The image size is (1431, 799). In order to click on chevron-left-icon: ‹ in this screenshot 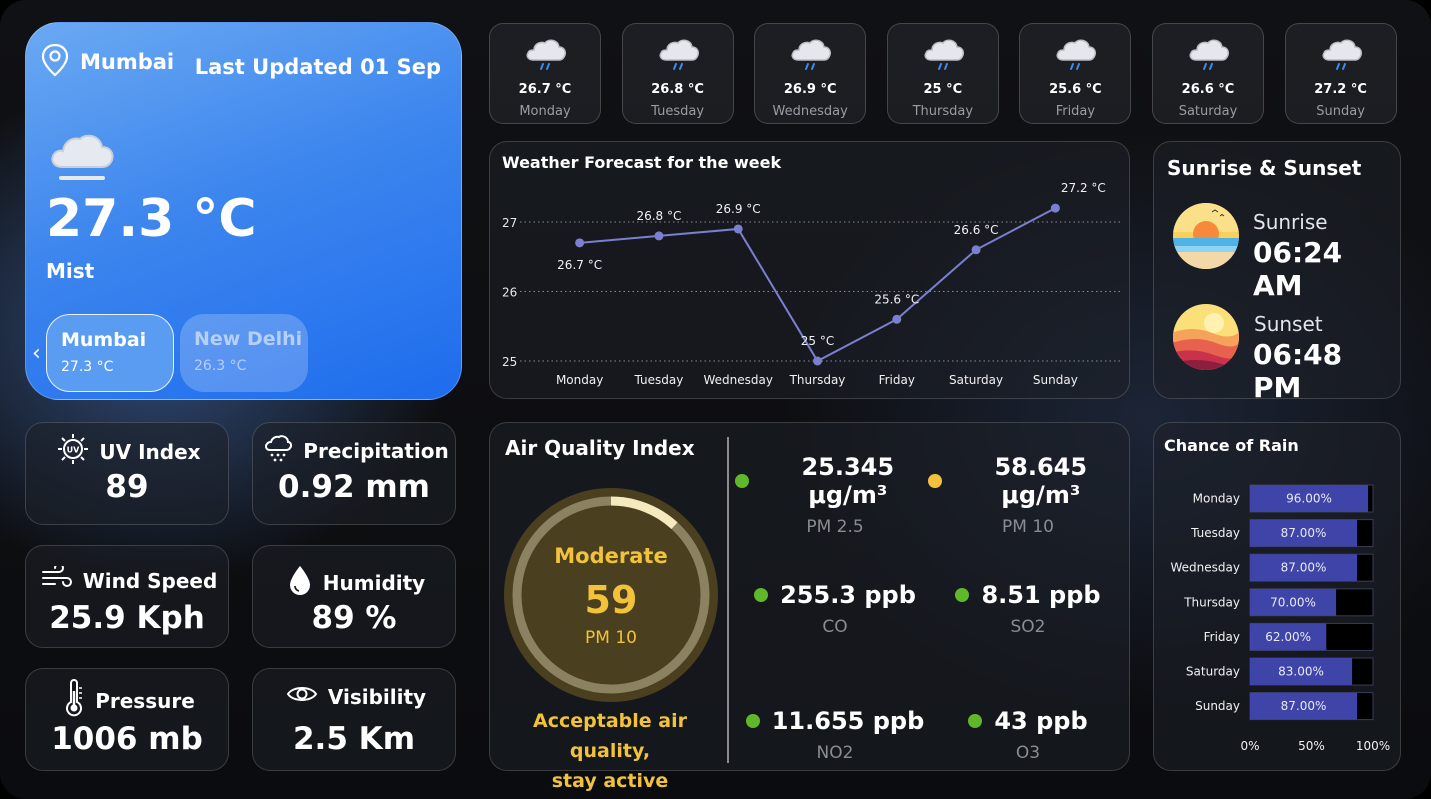, I will do `click(36, 353)`.